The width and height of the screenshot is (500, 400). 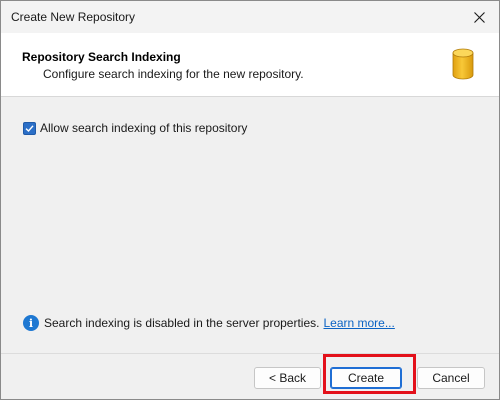 I want to click on checkmark-icon, so click(x=29, y=128).